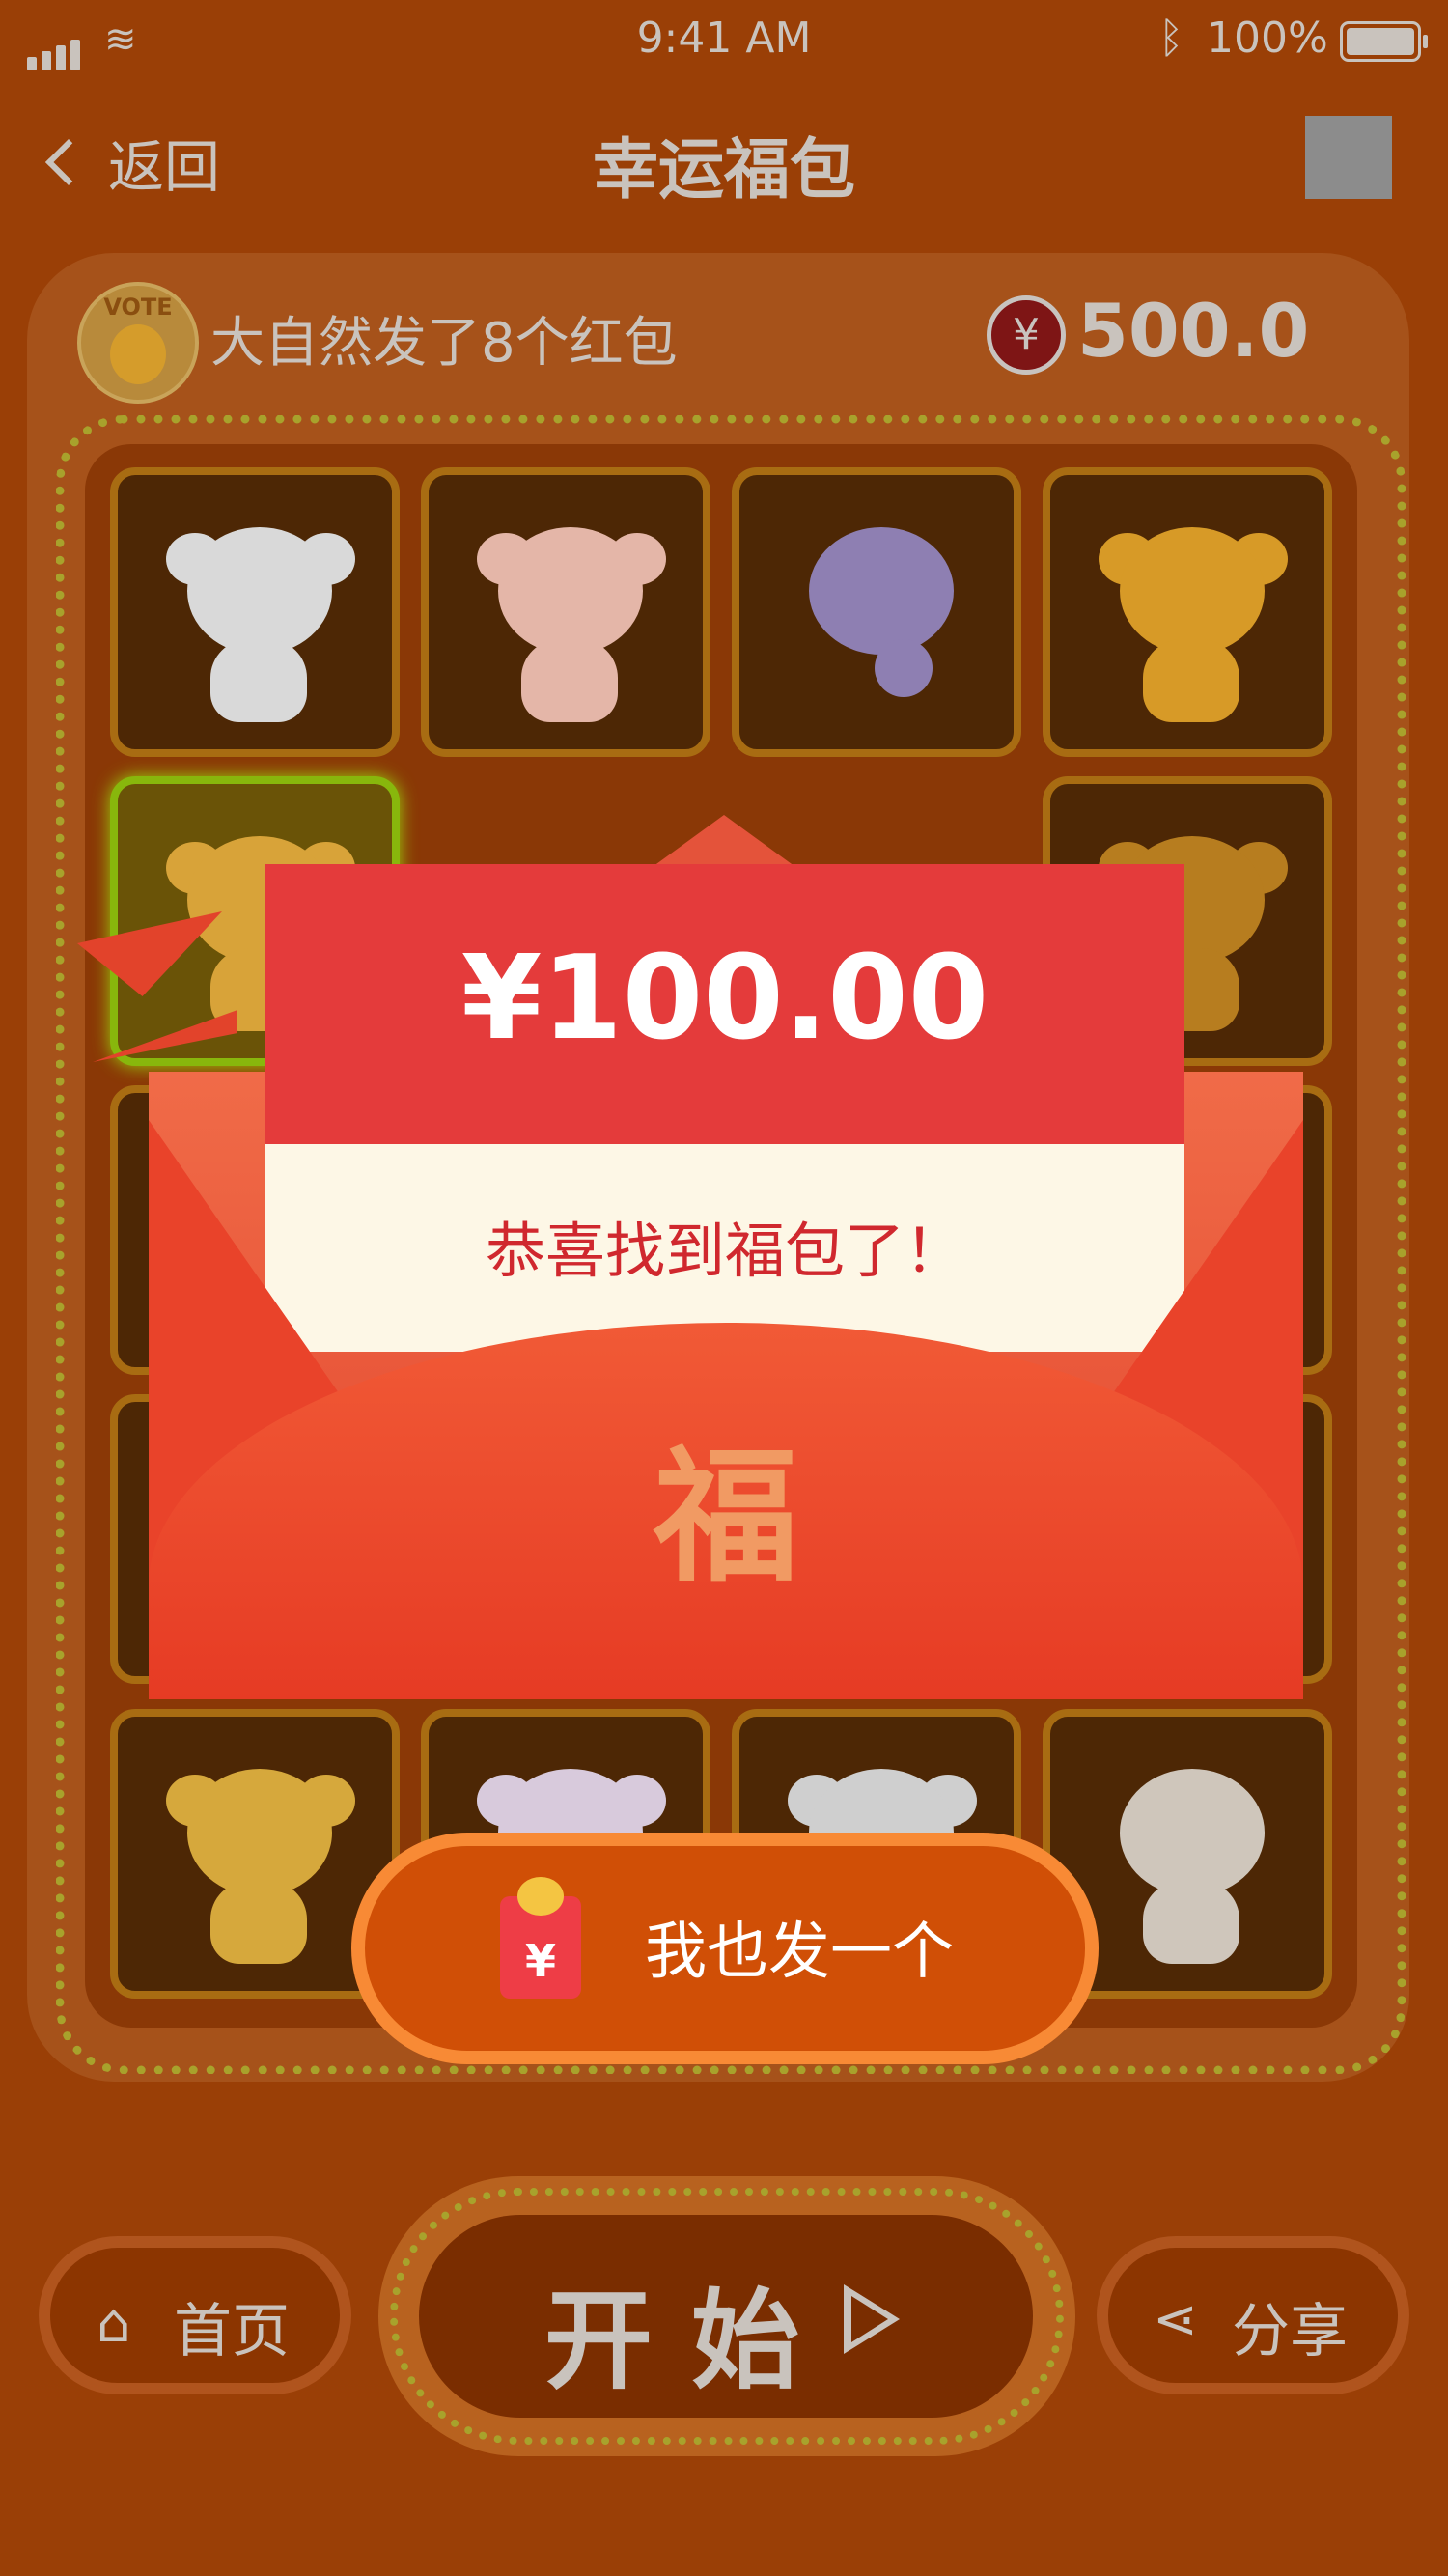  I want to click on send-button-label: 我也发一个, so click(799, 1953).